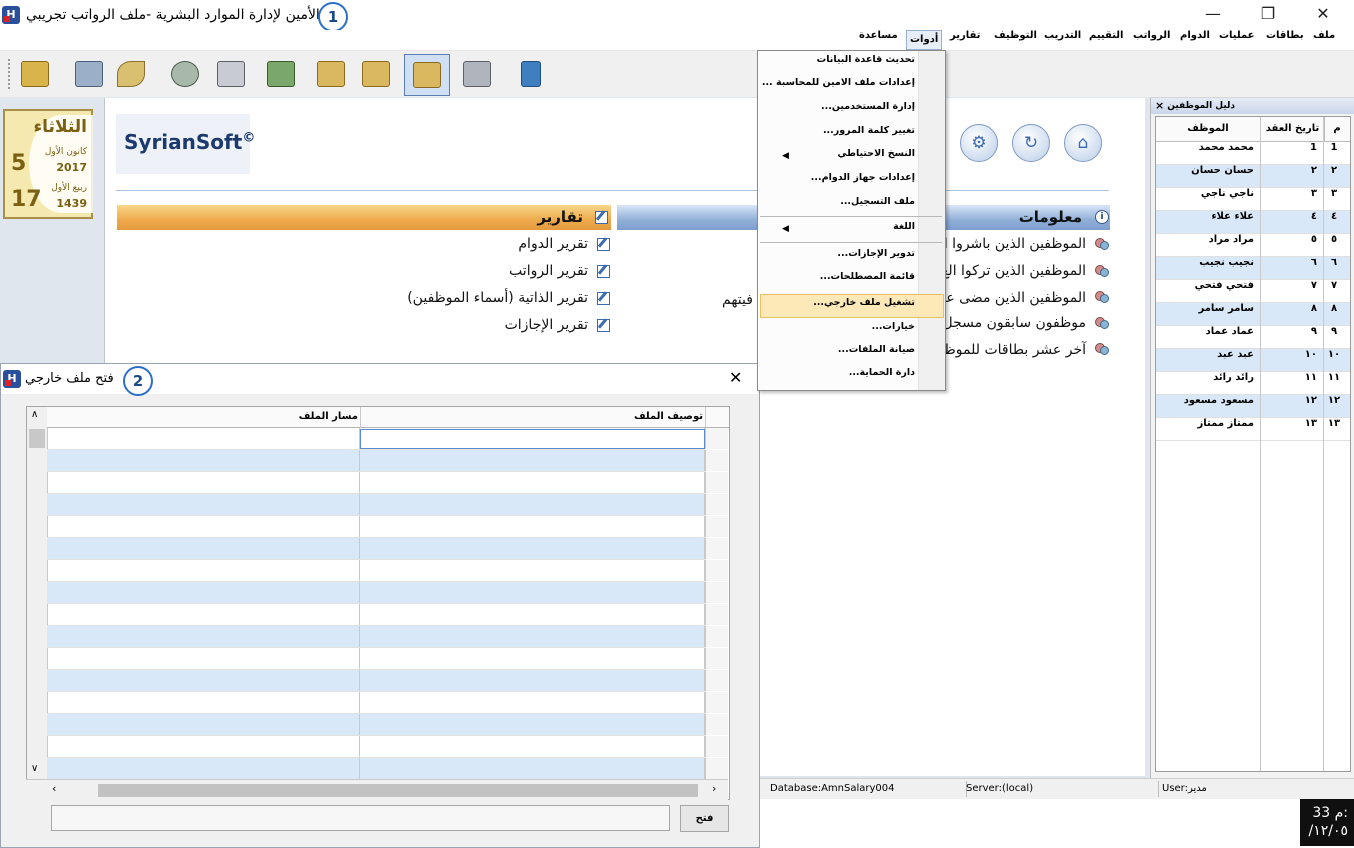 The image size is (1354, 848). What do you see at coordinates (231, 74) in the screenshot?
I see `toolbar-schedule-button` at bounding box center [231, 74].